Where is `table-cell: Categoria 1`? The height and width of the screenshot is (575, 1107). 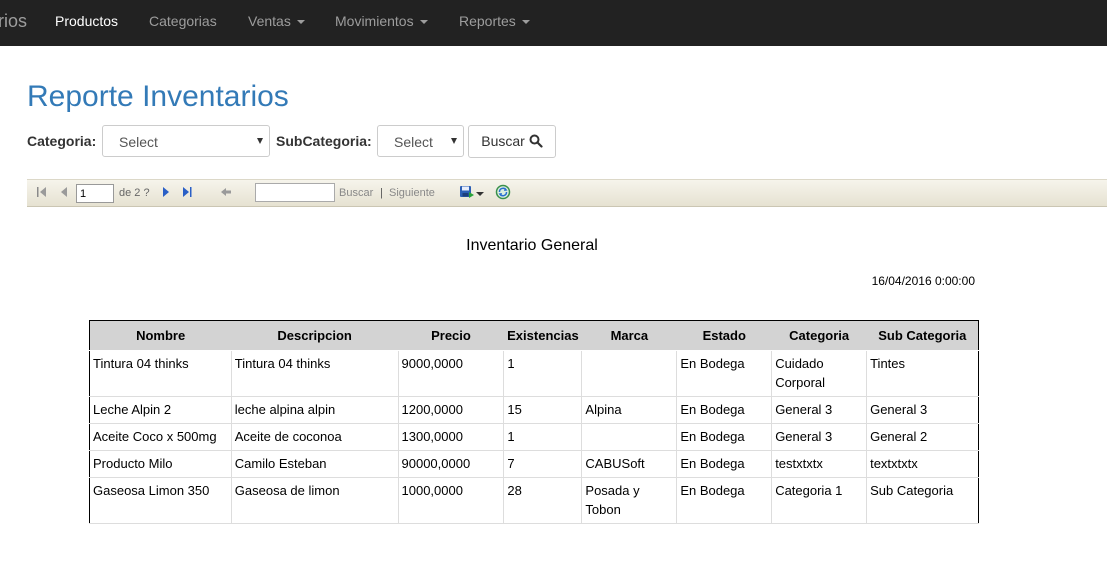 table-cell: Categoria 1 is located at coordinates (819, 500).